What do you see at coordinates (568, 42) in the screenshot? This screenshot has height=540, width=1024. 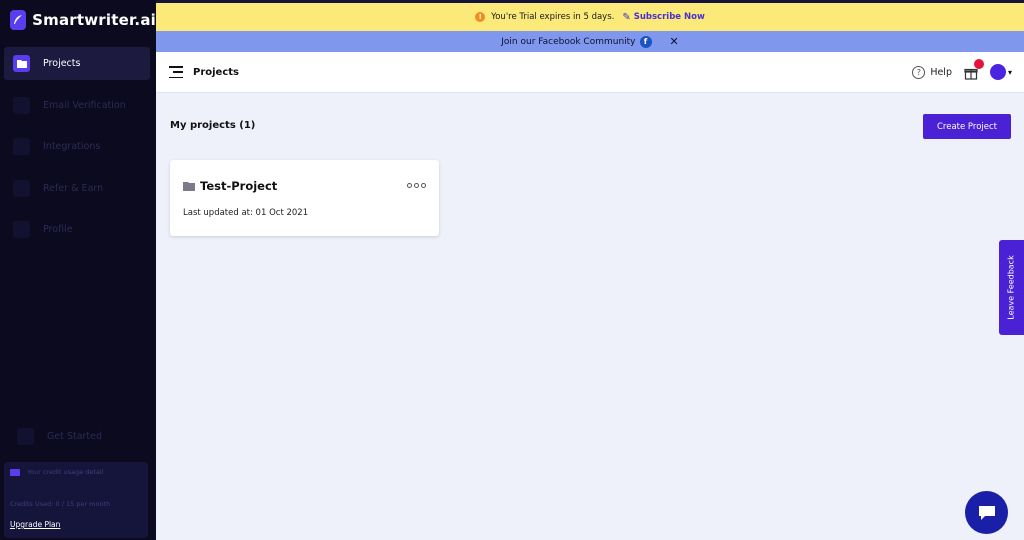 I see `community-message: Join our Facebook Community` at bounding box center [568, 42].